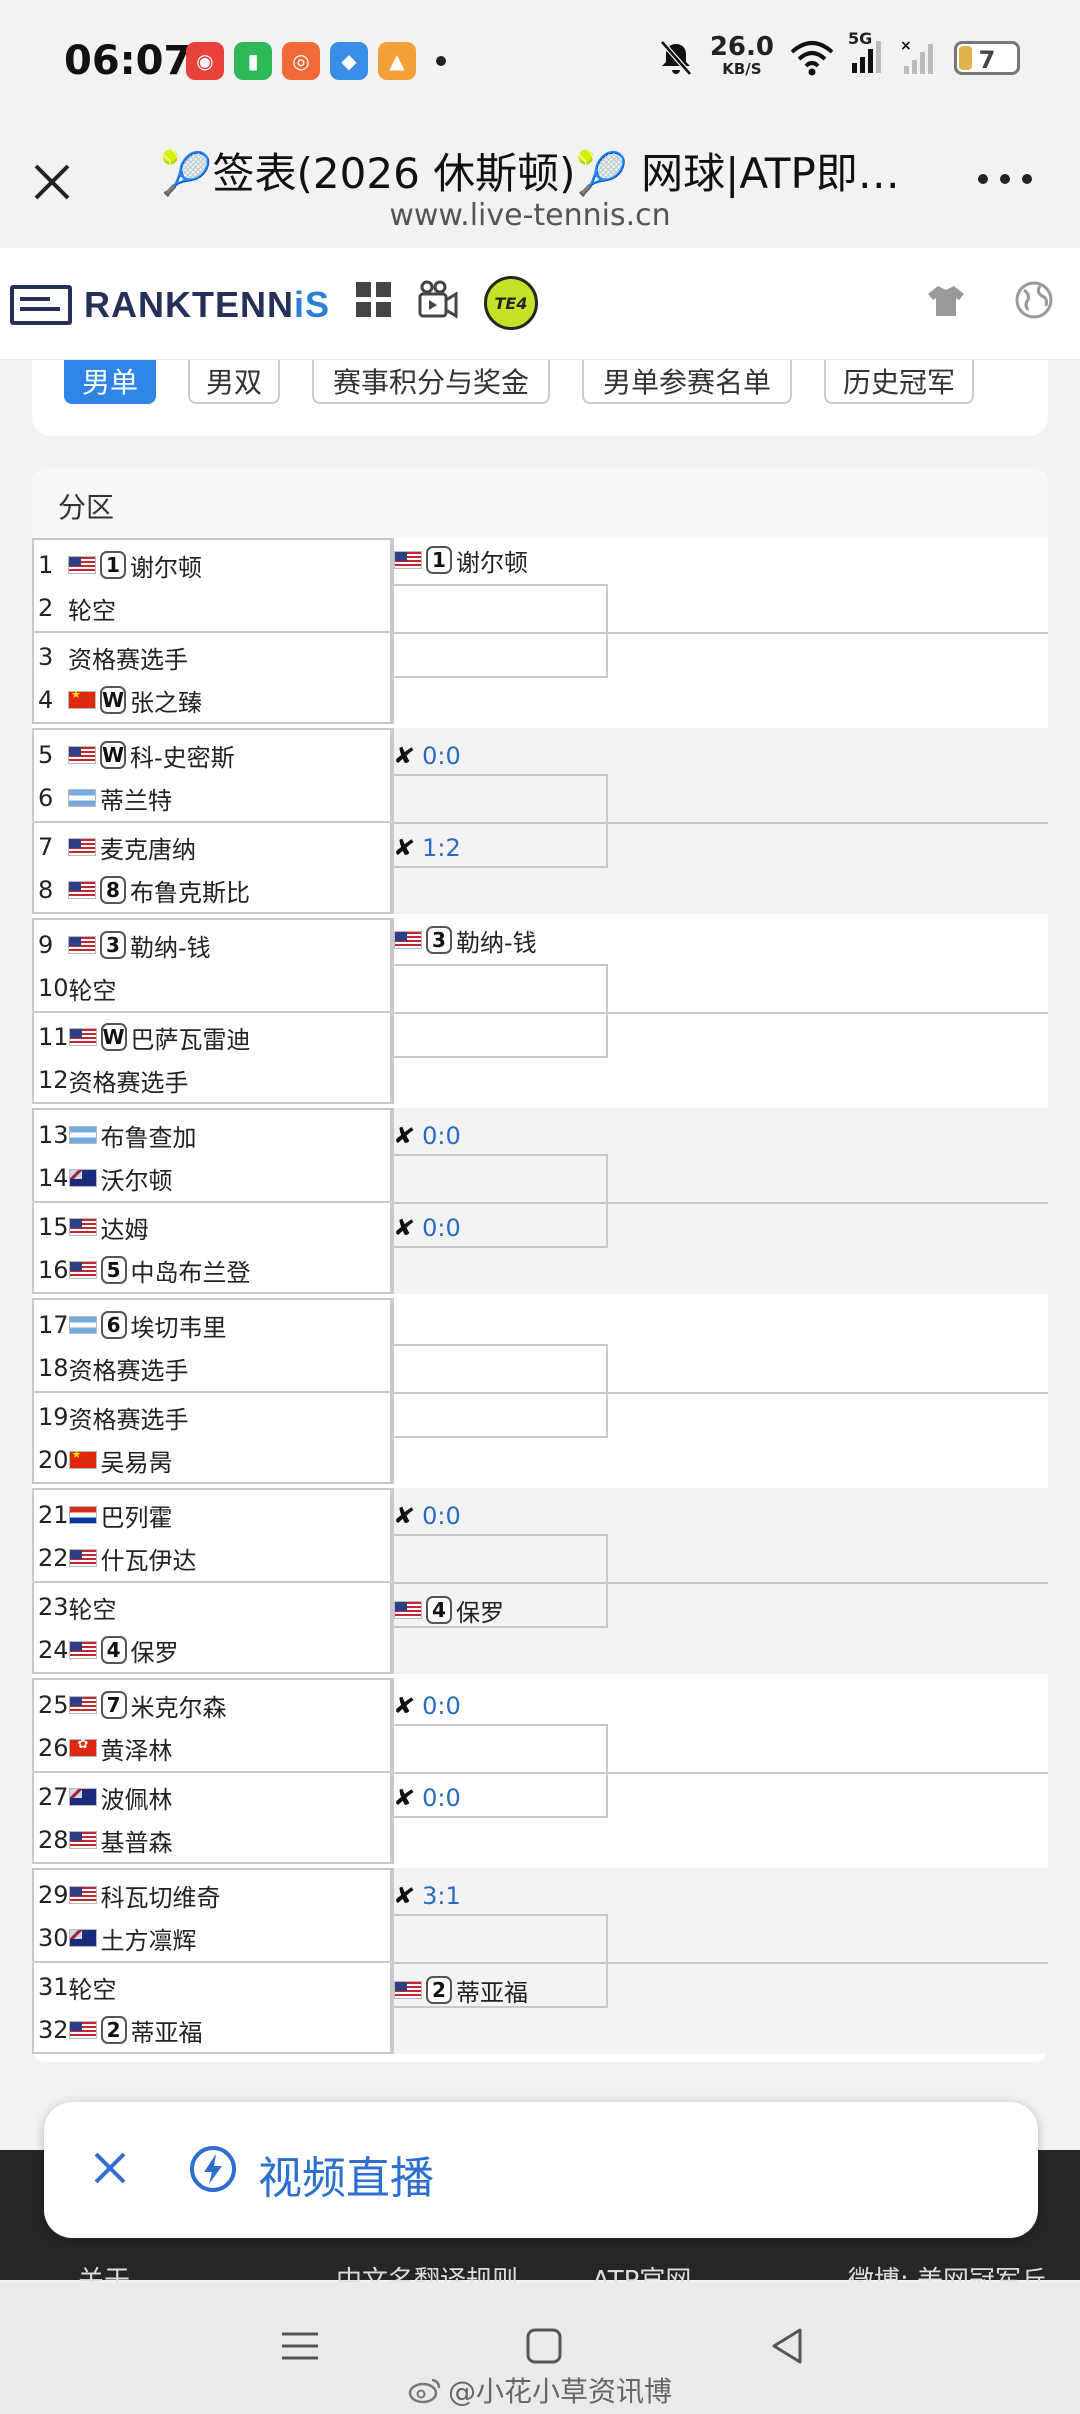 The width and height of the screenshot is (1080, 2414). I want to click on player-row: 18 资格赛选手, so click(214, 1368).